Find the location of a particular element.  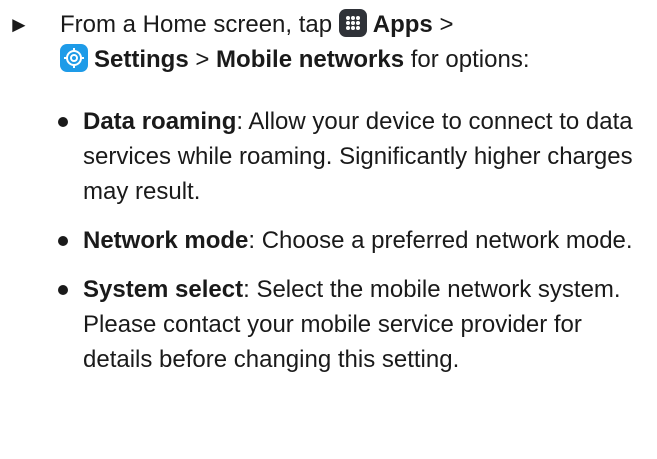

settings-icon is located at coordinates (74, 58).